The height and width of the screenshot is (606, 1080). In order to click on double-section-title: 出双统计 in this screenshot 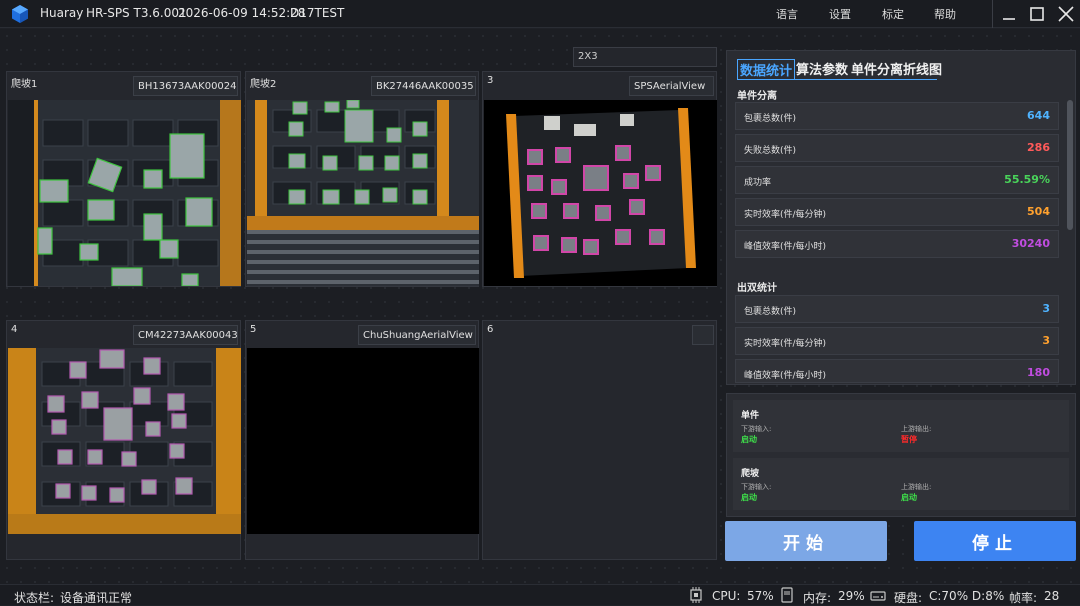, I will do `click(757, 288)`.